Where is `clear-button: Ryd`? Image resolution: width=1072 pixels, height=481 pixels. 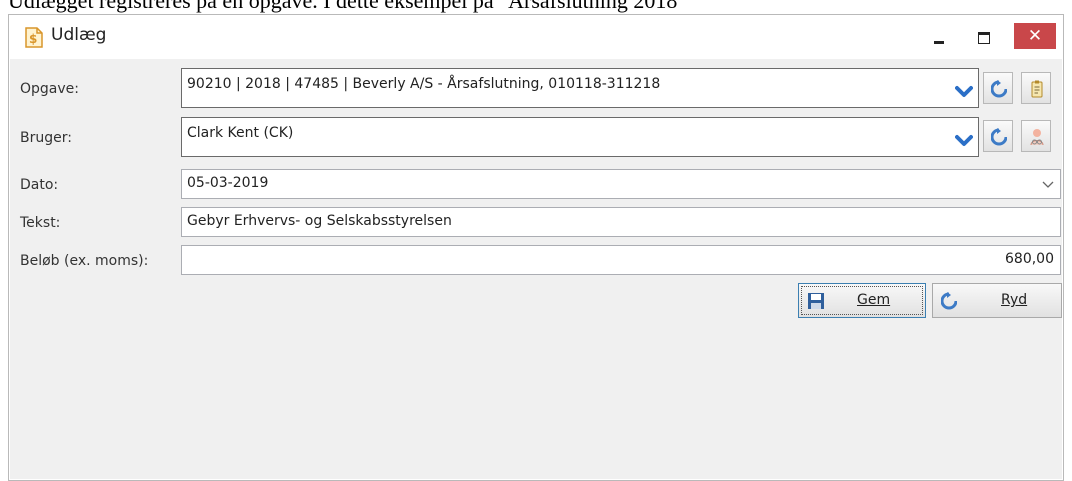 clear-button: Ryd is located at coordinates (997, 300).